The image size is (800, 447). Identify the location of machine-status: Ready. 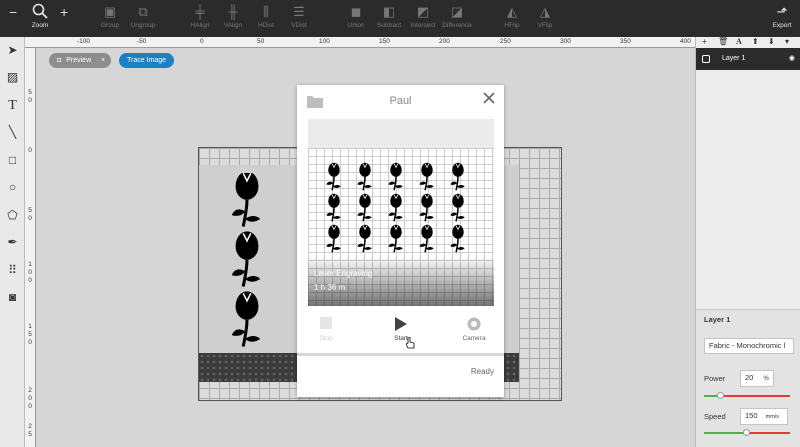
(482, 371).